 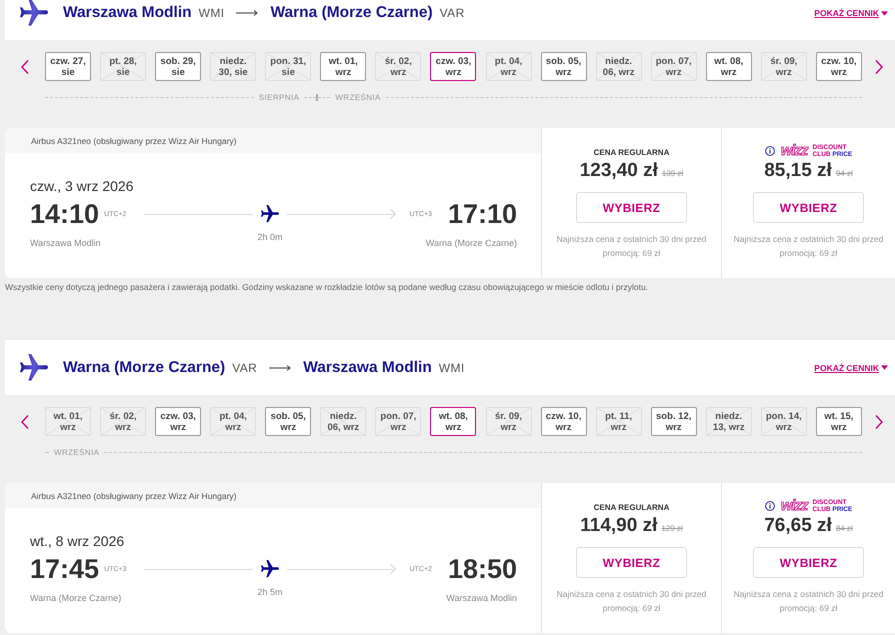 What do you see at coordinates (673, 173) in the screenshot?
I see `old-price: 139 zł` at bounding box center [673, 173].